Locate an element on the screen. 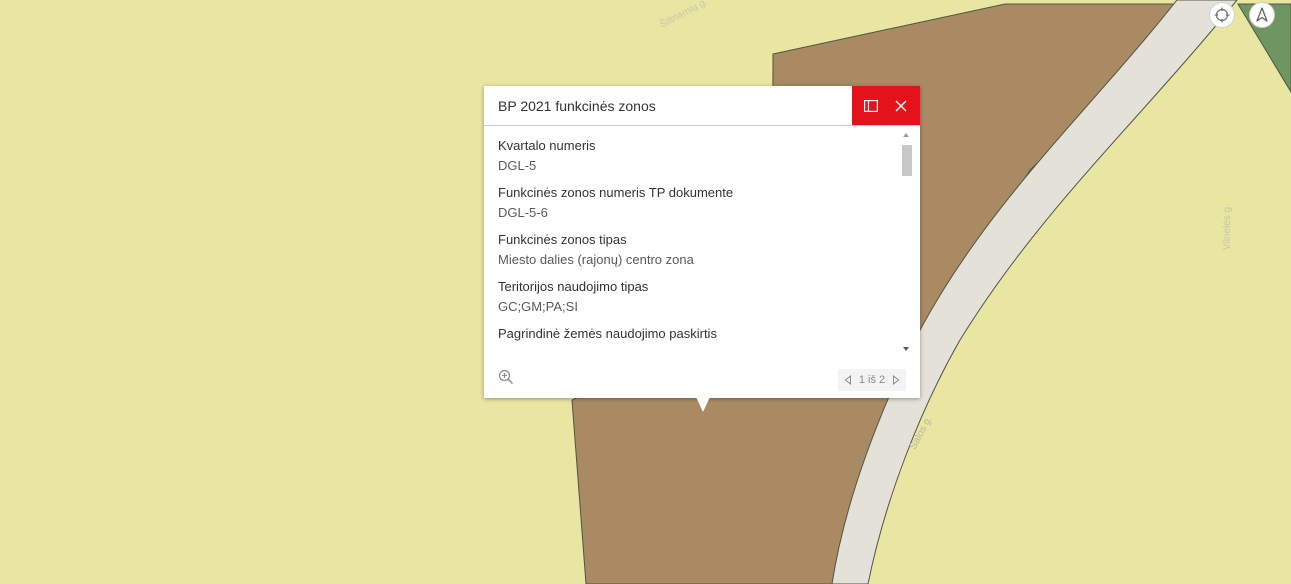  zoom-to-button is located at coordinates (508, 379).